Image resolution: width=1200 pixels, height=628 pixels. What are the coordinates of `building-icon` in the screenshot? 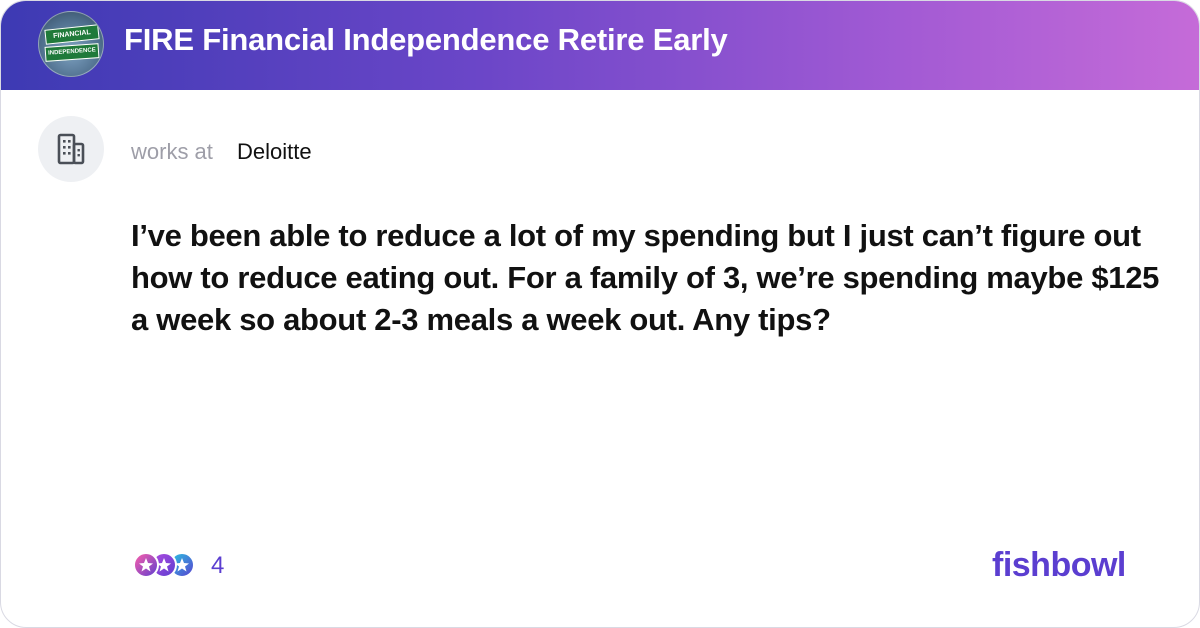 It's located at (71, 149).